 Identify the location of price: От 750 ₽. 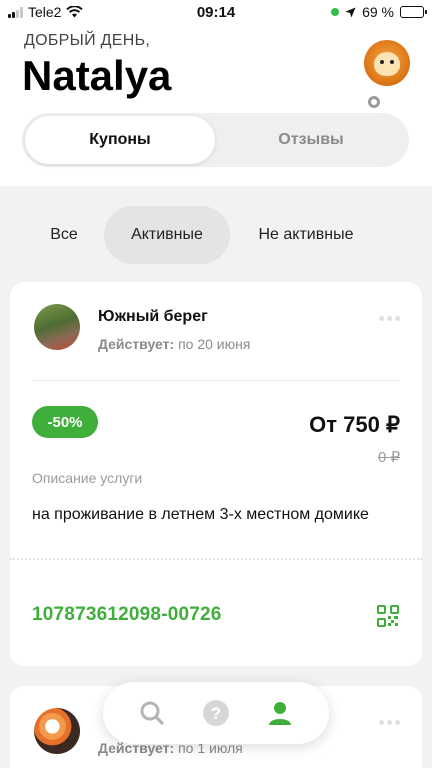
(354, 424).